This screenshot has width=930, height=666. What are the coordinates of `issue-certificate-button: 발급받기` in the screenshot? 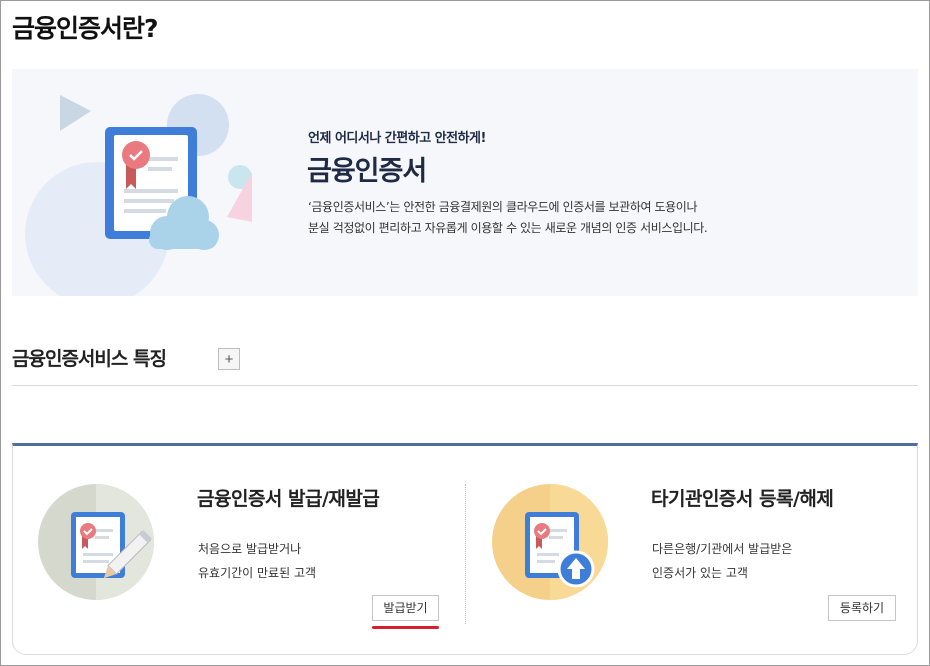 It's located at (405, 608).